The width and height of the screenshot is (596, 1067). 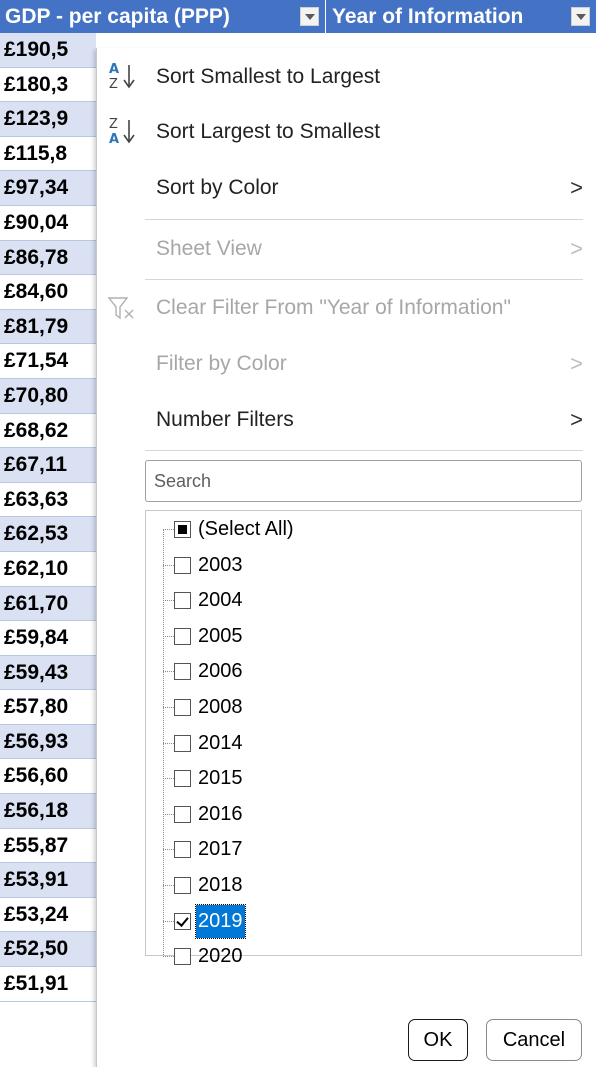 What do you see at coordinates (534, 1040) in the screenshot?
I see `cancel-button: Cancel` at bounding box center [534, 1040].